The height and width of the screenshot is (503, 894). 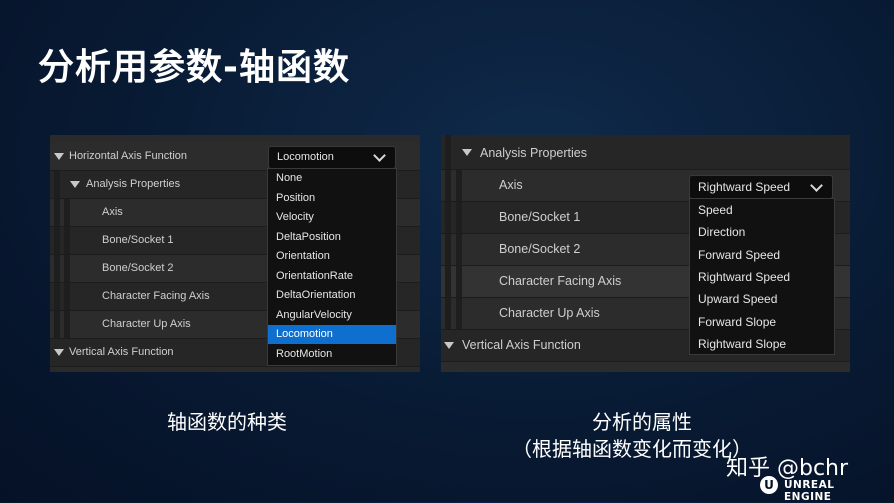 What do you see at coordinates (762, 210) in the screenshot?
I see `dropdown-option-speed: Speed` at bounding box center [762, 210].